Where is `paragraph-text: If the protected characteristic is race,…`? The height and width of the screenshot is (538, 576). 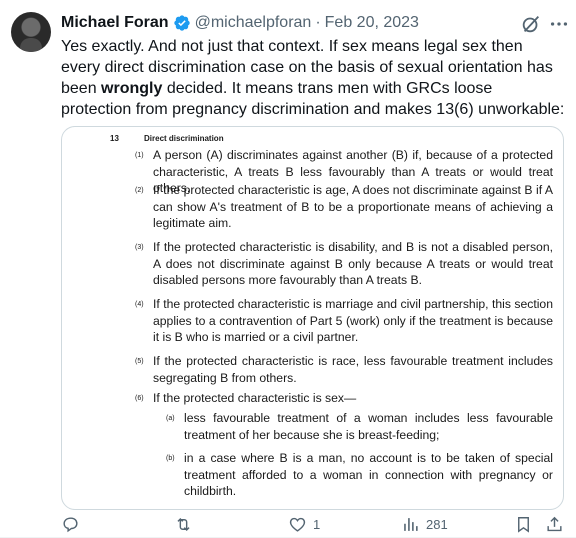
paragraph-text: If the protected characteristic is race,… is located at coordinates (353, 369).